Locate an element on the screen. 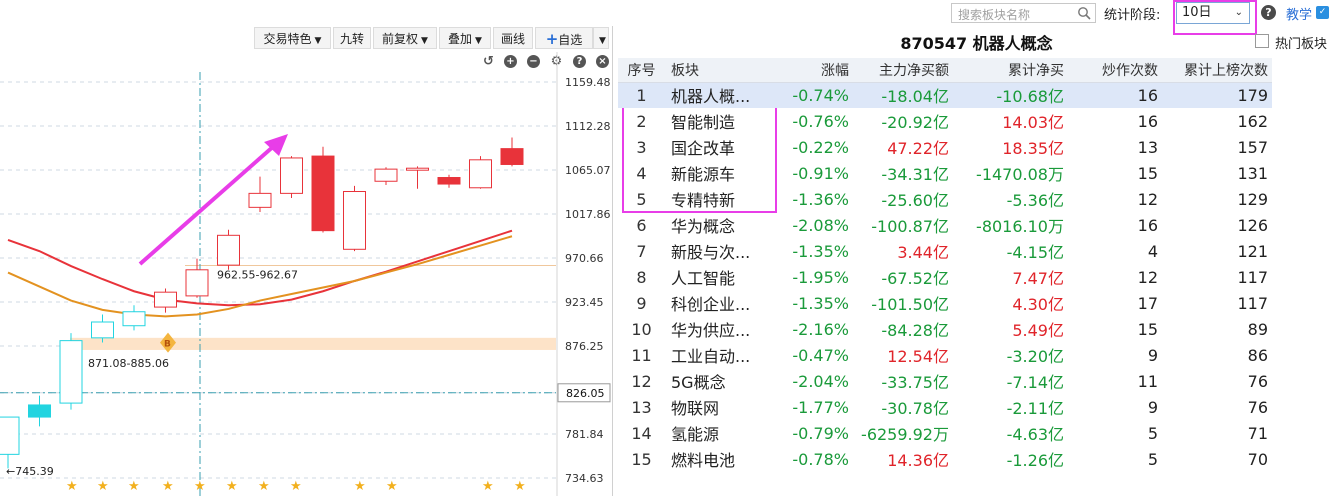 The width and height of the screenshot is (1341, 496). table-row: 9 科创企业... -1.35% -101.50亿 4.30亿 17 117 is located at coordinates (945, 303).